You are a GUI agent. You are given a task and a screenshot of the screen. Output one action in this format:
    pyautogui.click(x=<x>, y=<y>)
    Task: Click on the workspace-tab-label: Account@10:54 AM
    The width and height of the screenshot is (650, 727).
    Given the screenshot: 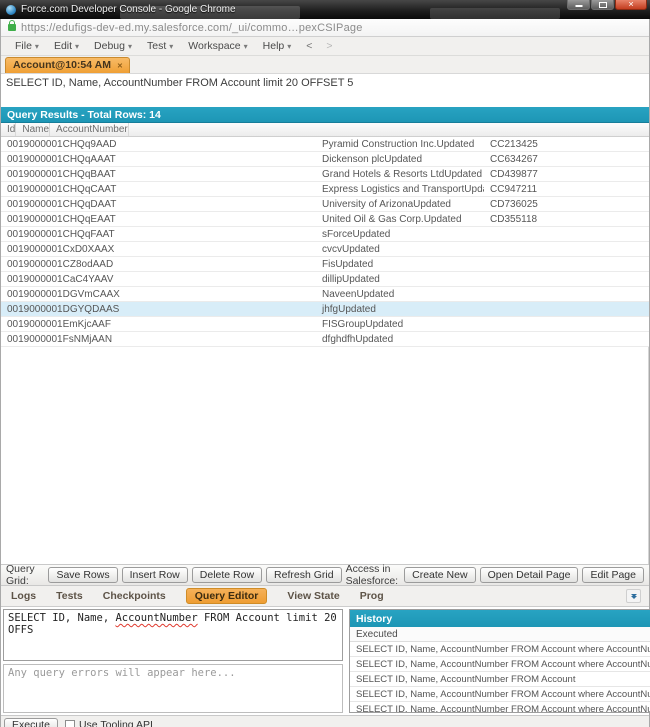 What is the action you would take?
    pyautogui.click(x=62, y=65)
    